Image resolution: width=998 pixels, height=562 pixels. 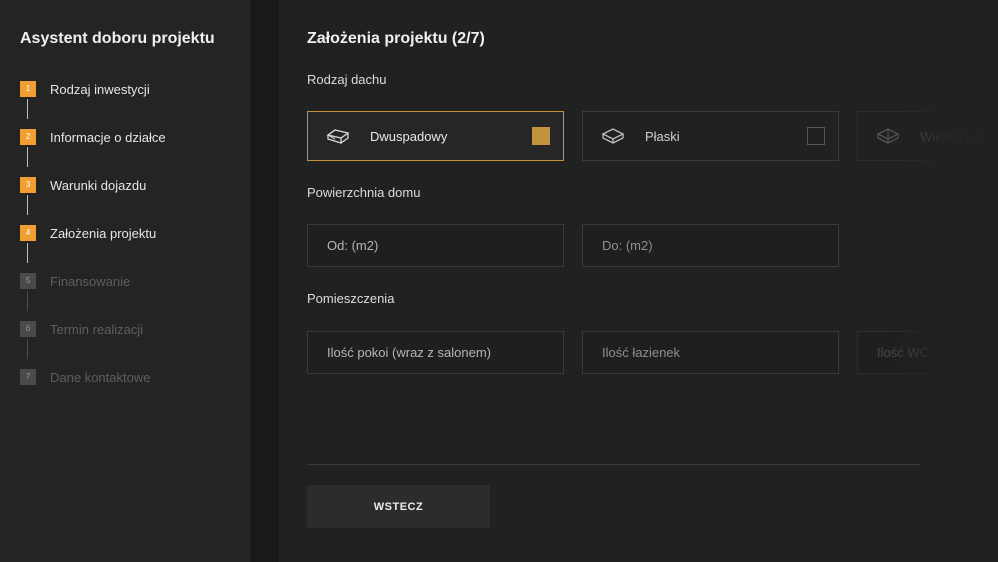 What do you see at coordinates (614, 464) in the screenshot?
I see `footer-divider` at bounding box center [614, 464].